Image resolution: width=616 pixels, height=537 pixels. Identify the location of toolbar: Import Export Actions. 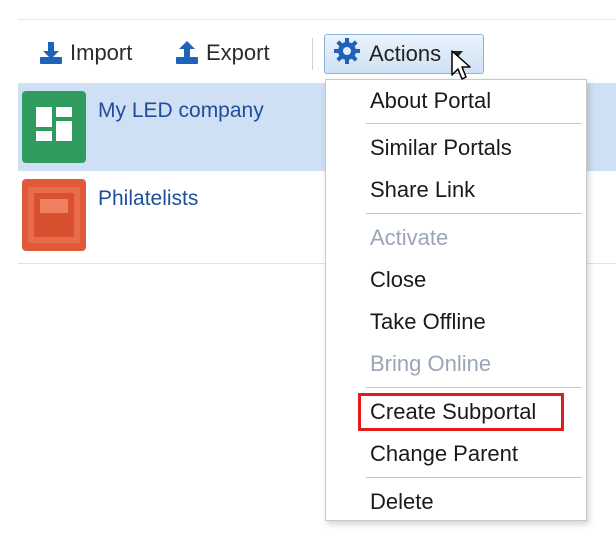
(317, 56).